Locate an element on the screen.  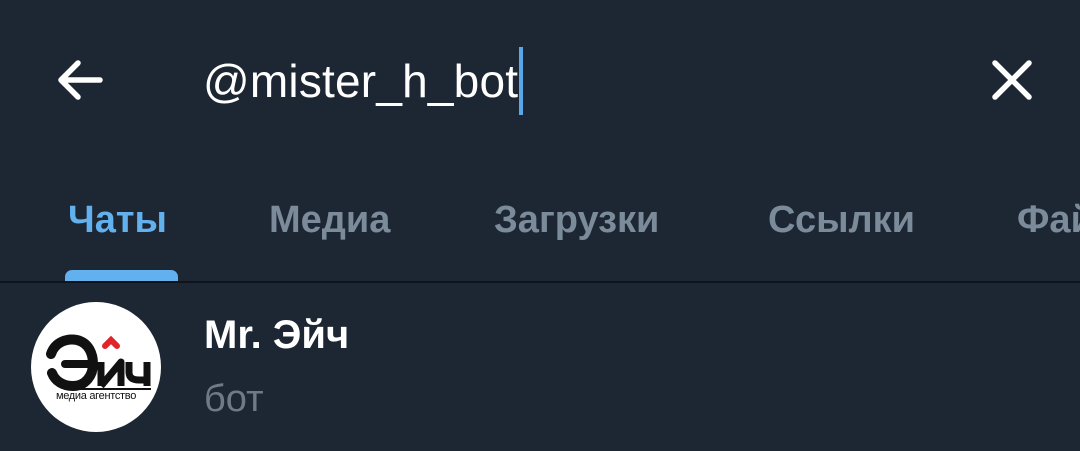
arrow-left-icon is located at coordinates (80, 80).